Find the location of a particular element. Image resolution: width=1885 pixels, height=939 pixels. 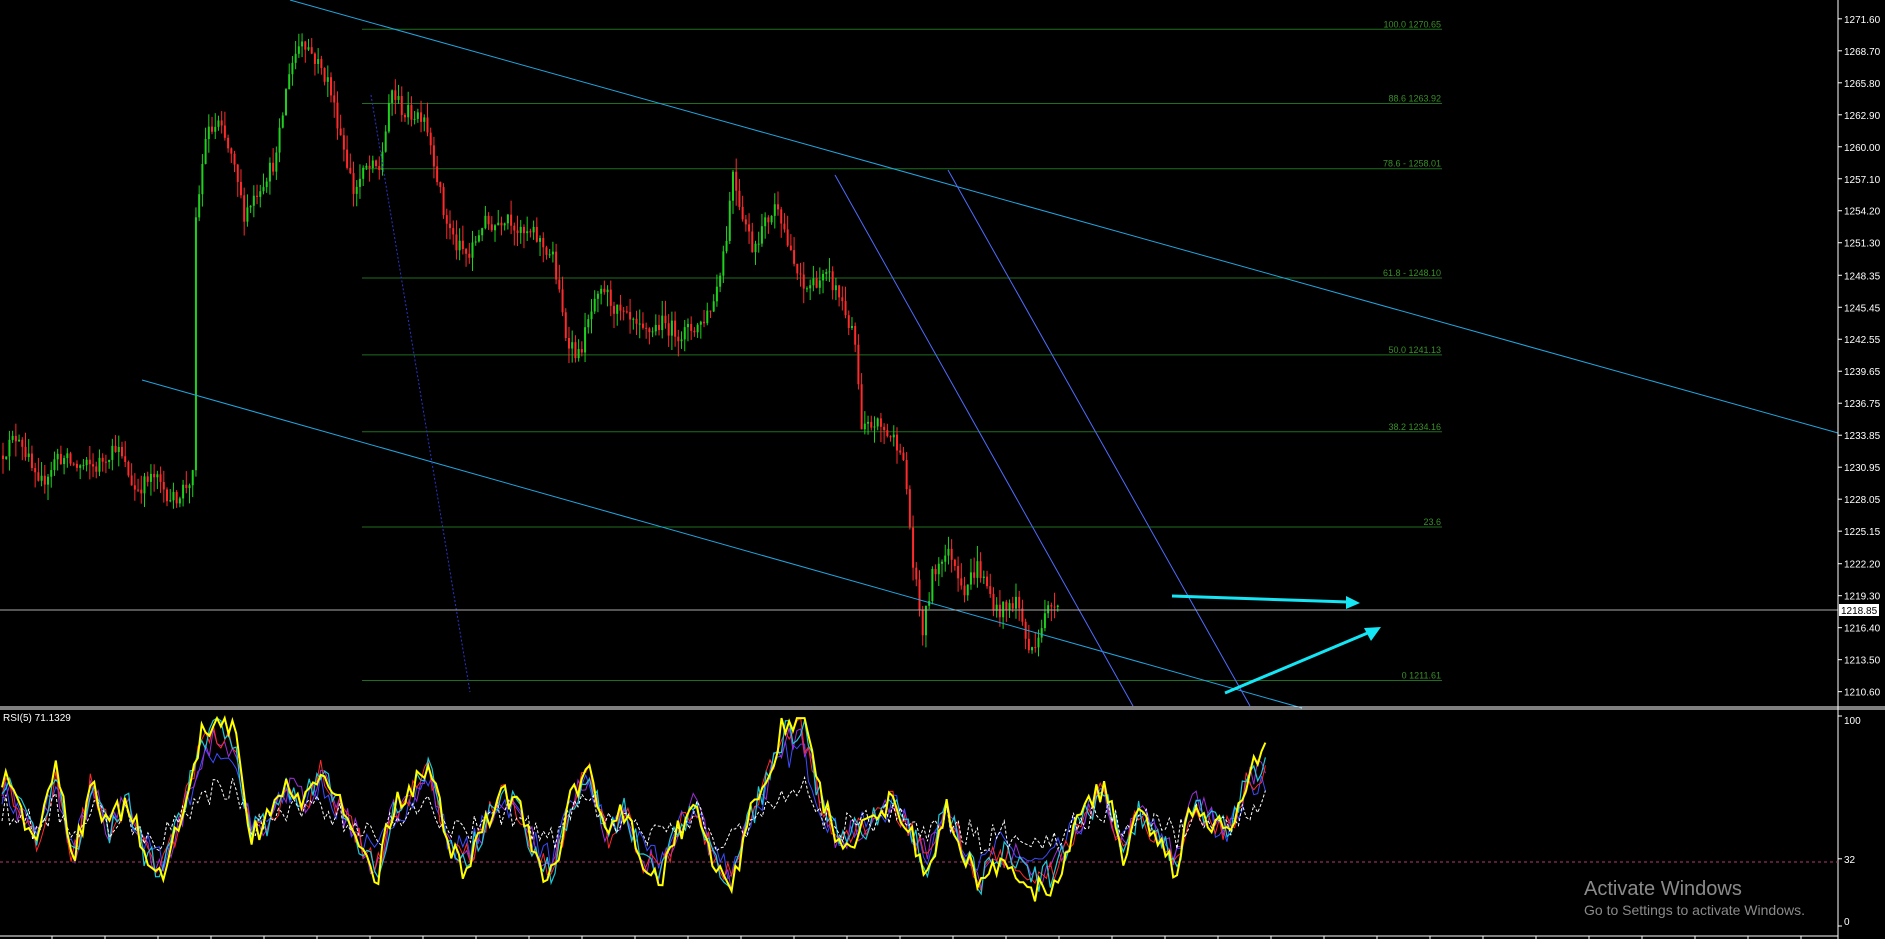

price-tick-label: 1254.20 is located at coordinates (1862, 212).